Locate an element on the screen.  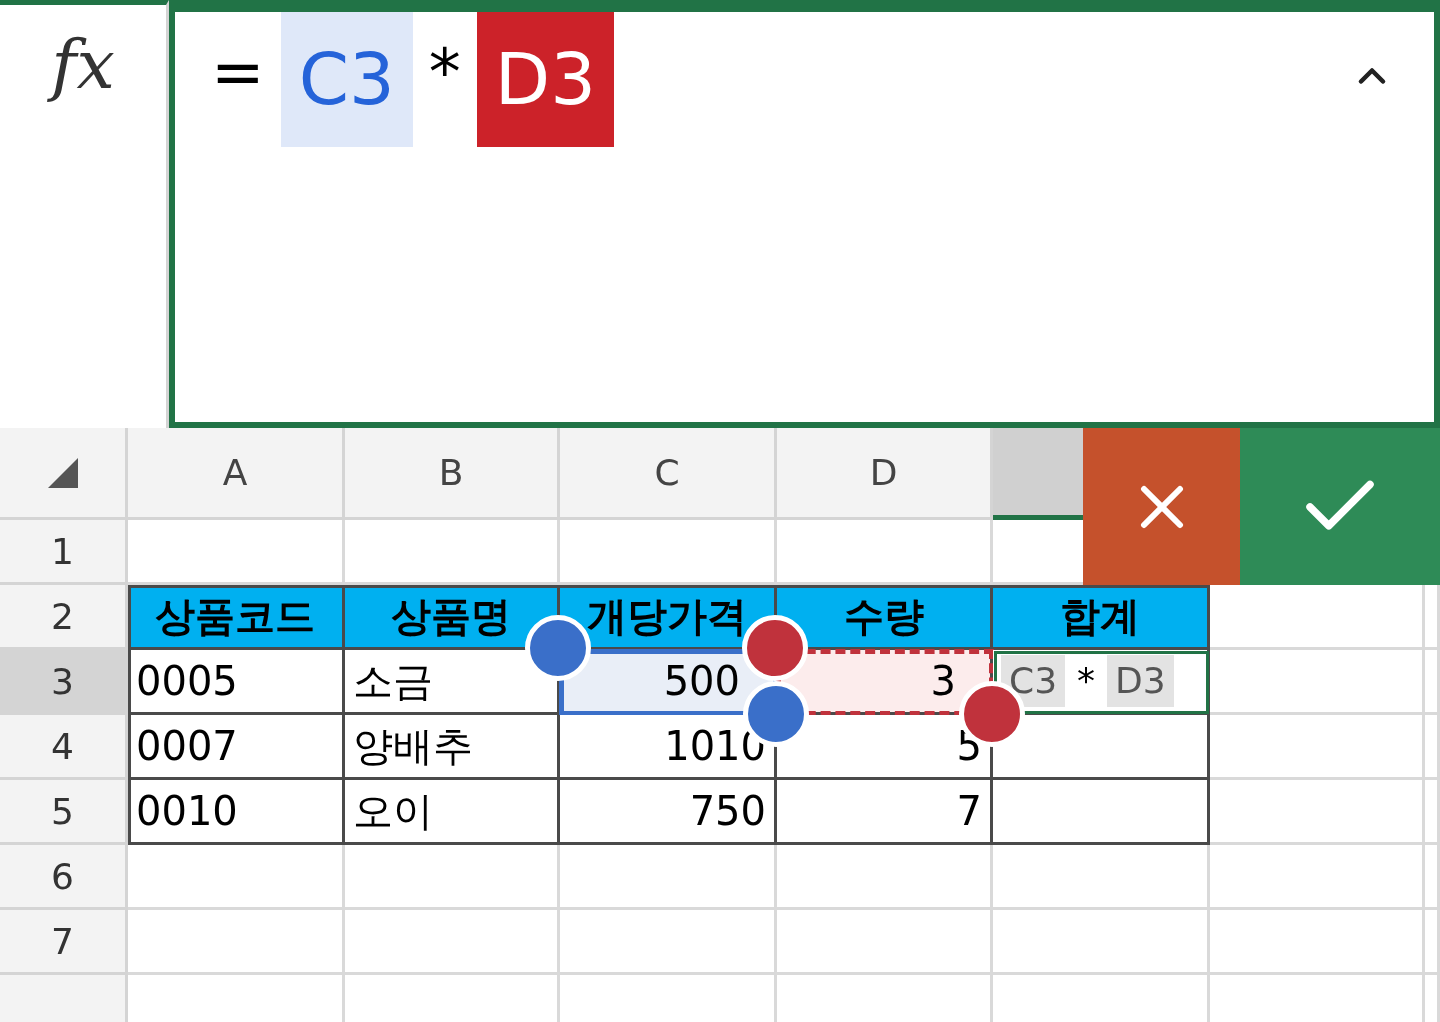
cell-text: 0005 is located at coordinates (187, 681).